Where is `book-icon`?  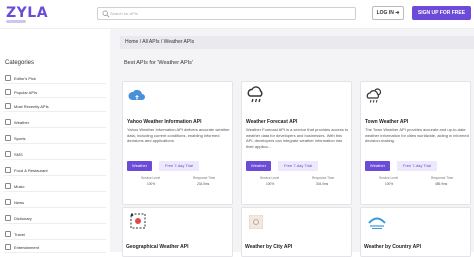 book-icon is located at coordinates (8, 218).